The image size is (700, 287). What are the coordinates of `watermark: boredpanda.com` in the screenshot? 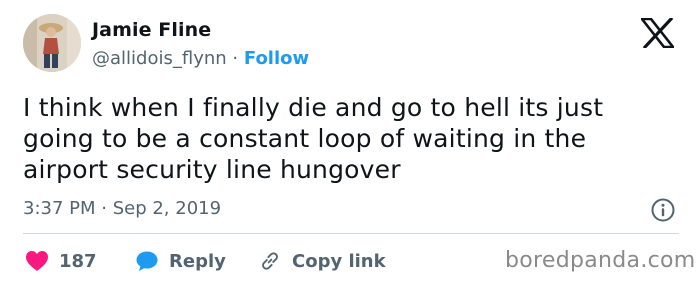 It's located at (600, 260).